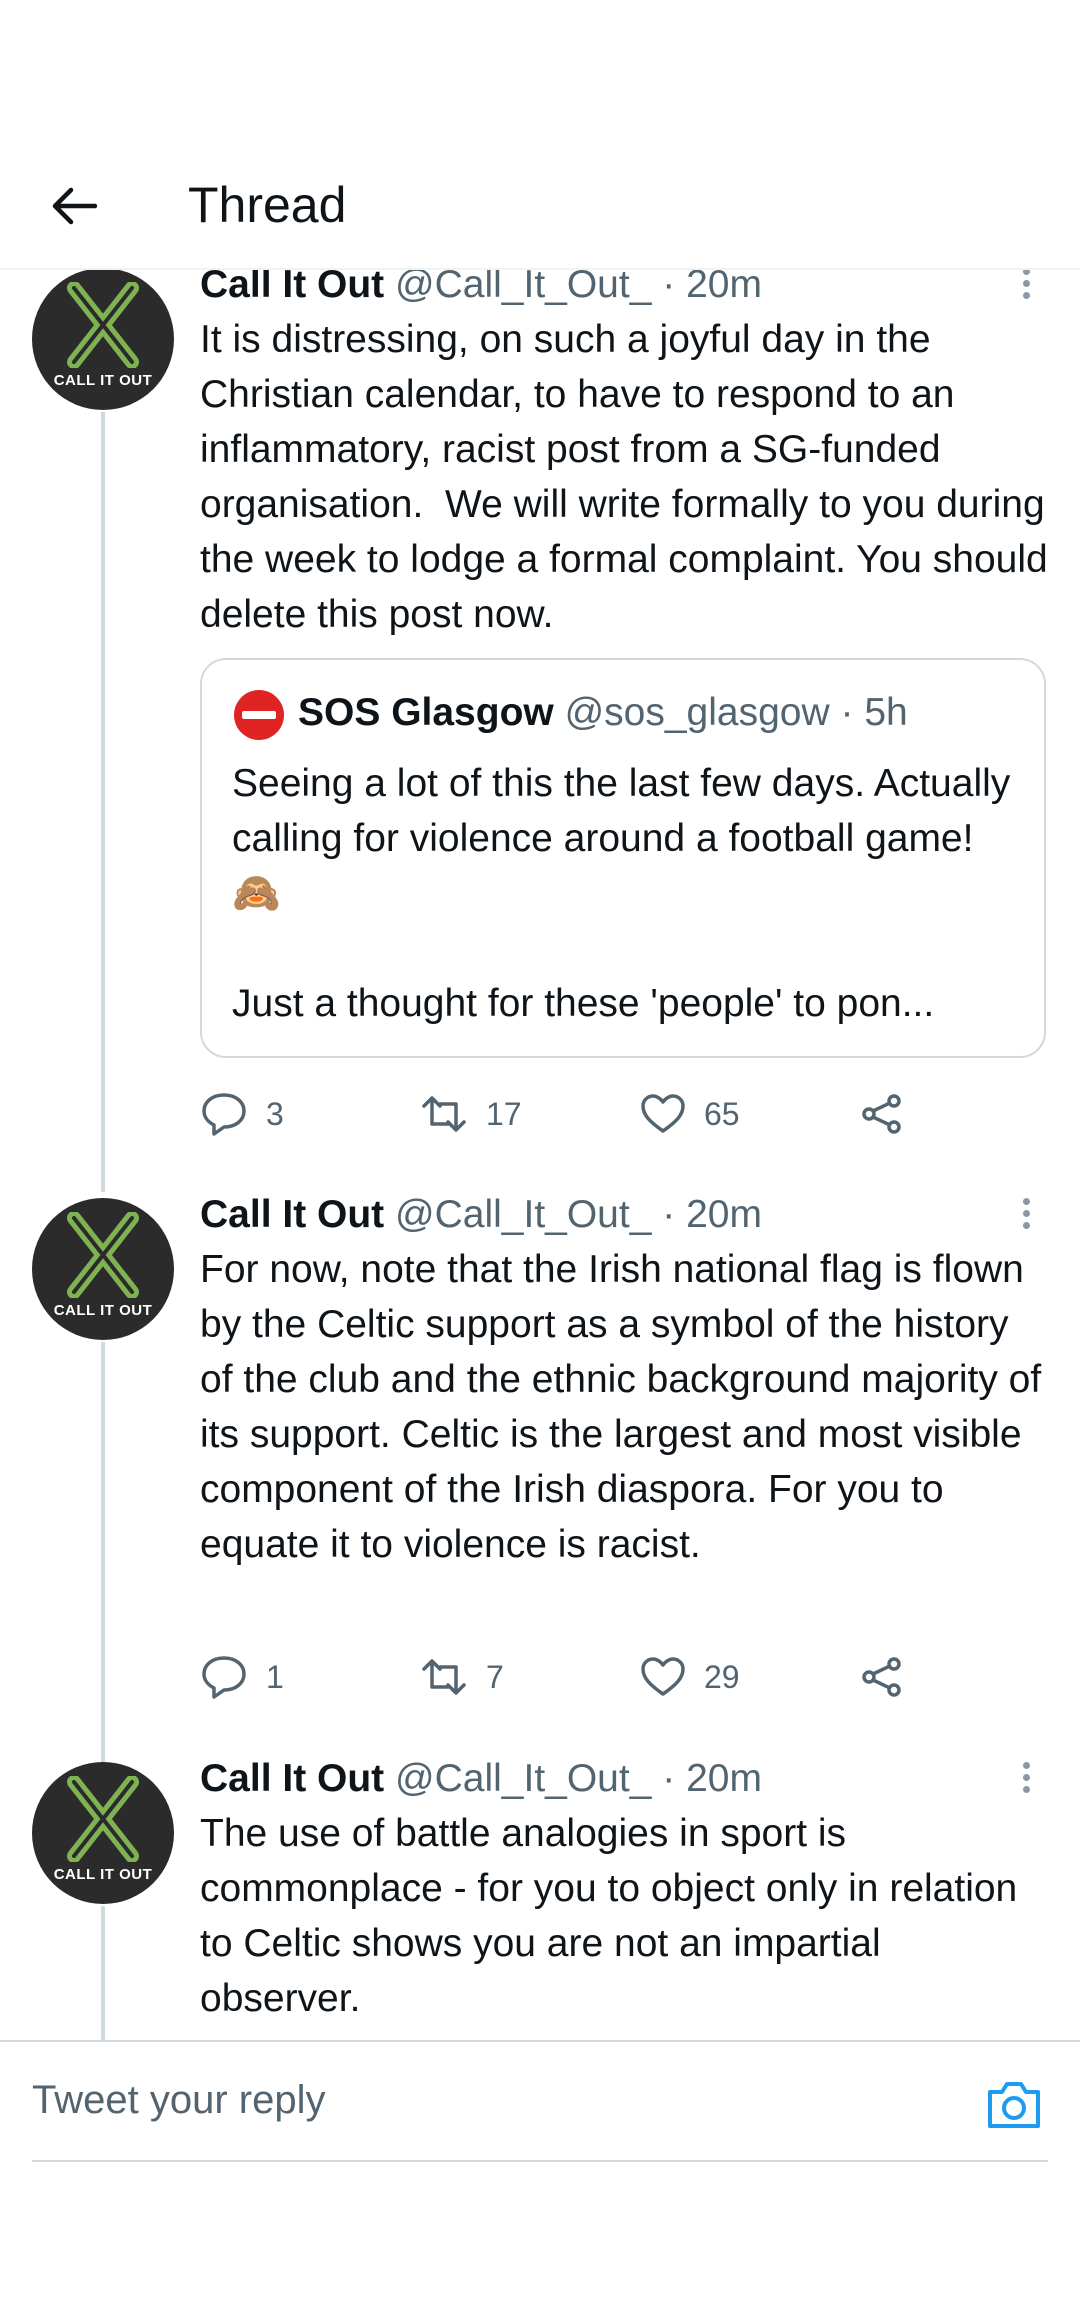  What do you see at coordinates (722, 1113) in the screenshot?
I see `like-count: 65` at bounding box center [722, 1113].